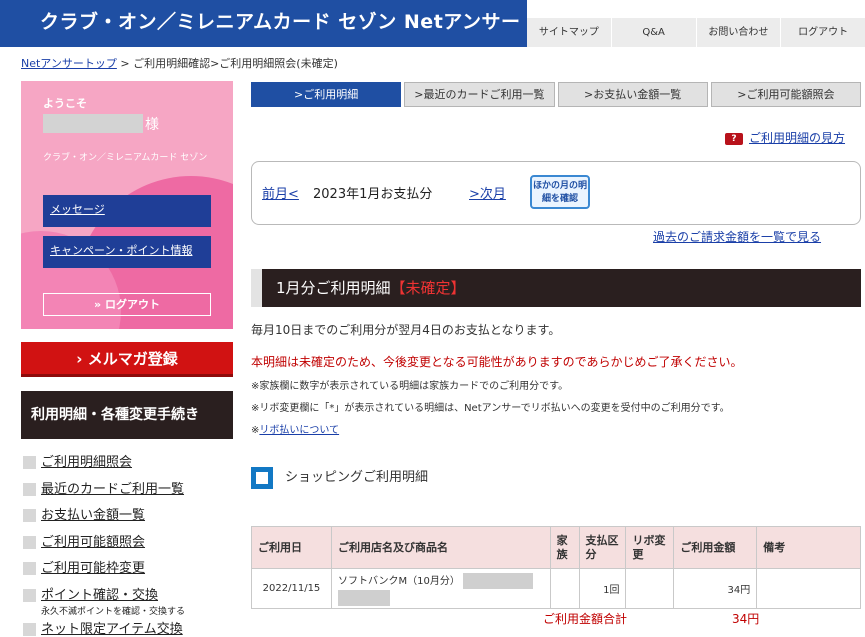 The image size is (865, 637). I want to click on col-store: ご利用店名及び商品名, so click(440, 547).